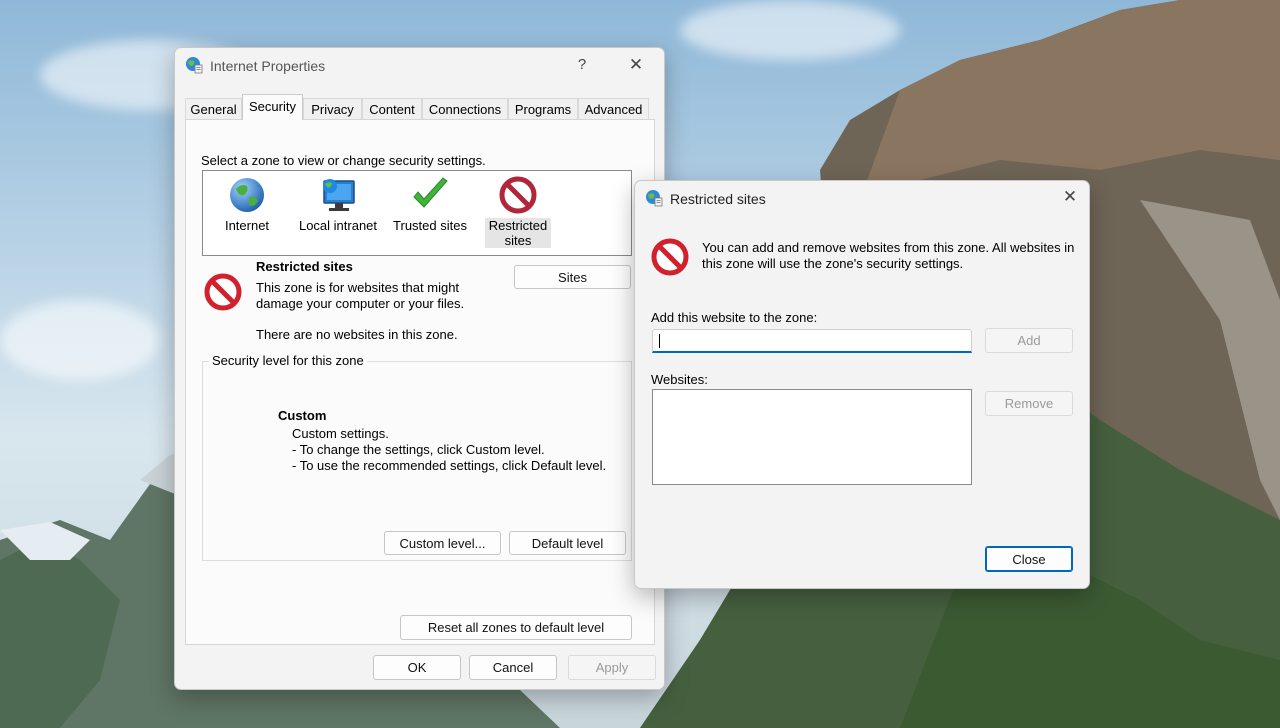 The height and width of the screenshot is (728, 1280). I want to click on tab-connections: Connections, so click(465, 109).